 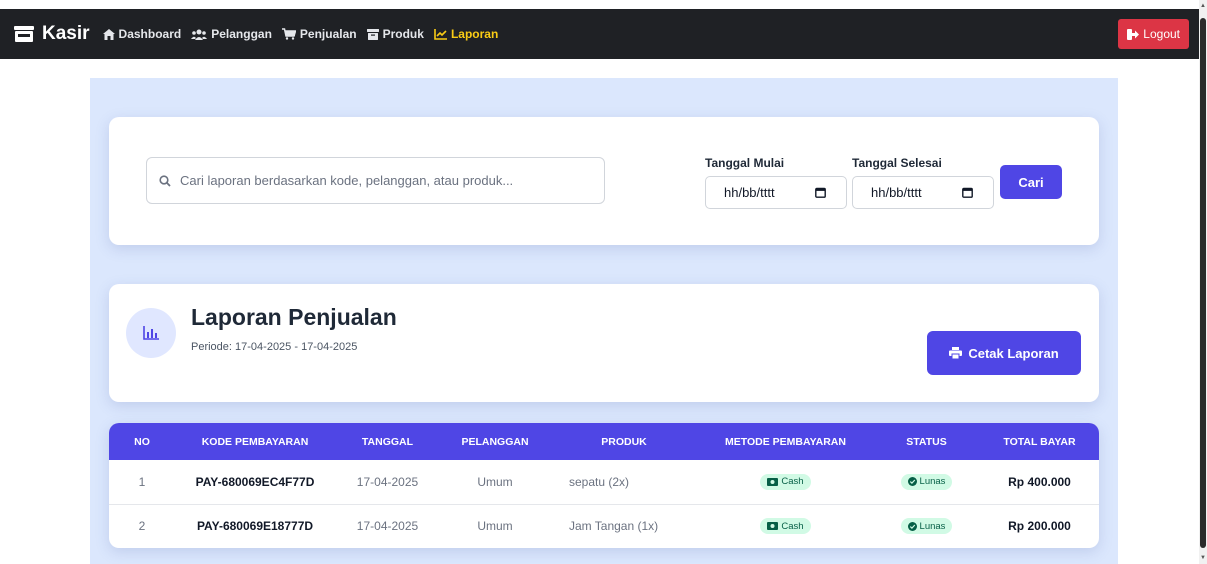 I want to click on header-kode: Kode Pembayaran, so click(x=255, y=441).